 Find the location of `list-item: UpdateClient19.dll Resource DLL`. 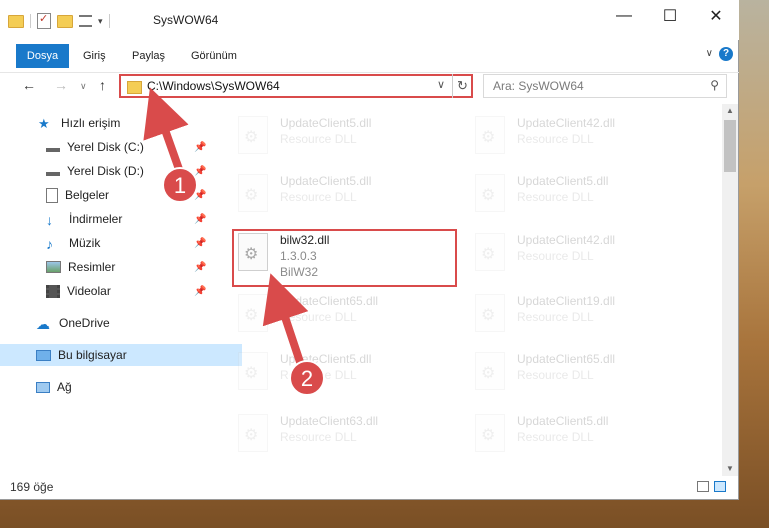

list-item: UpdateClient19.dll Resource DLL is located at coordinates (576, 315).